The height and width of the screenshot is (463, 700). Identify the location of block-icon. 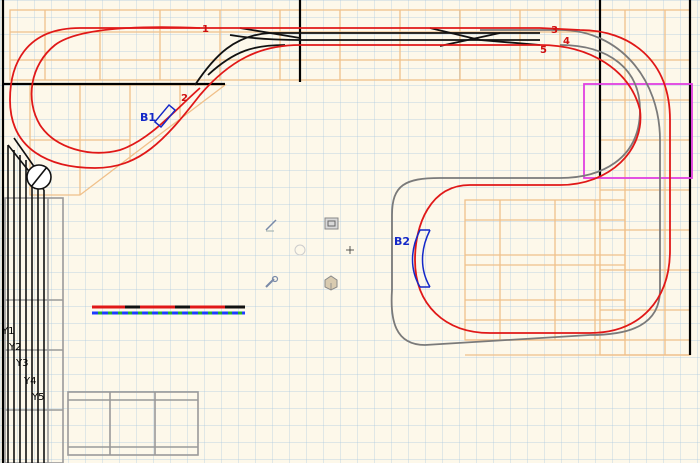
(331, 223).